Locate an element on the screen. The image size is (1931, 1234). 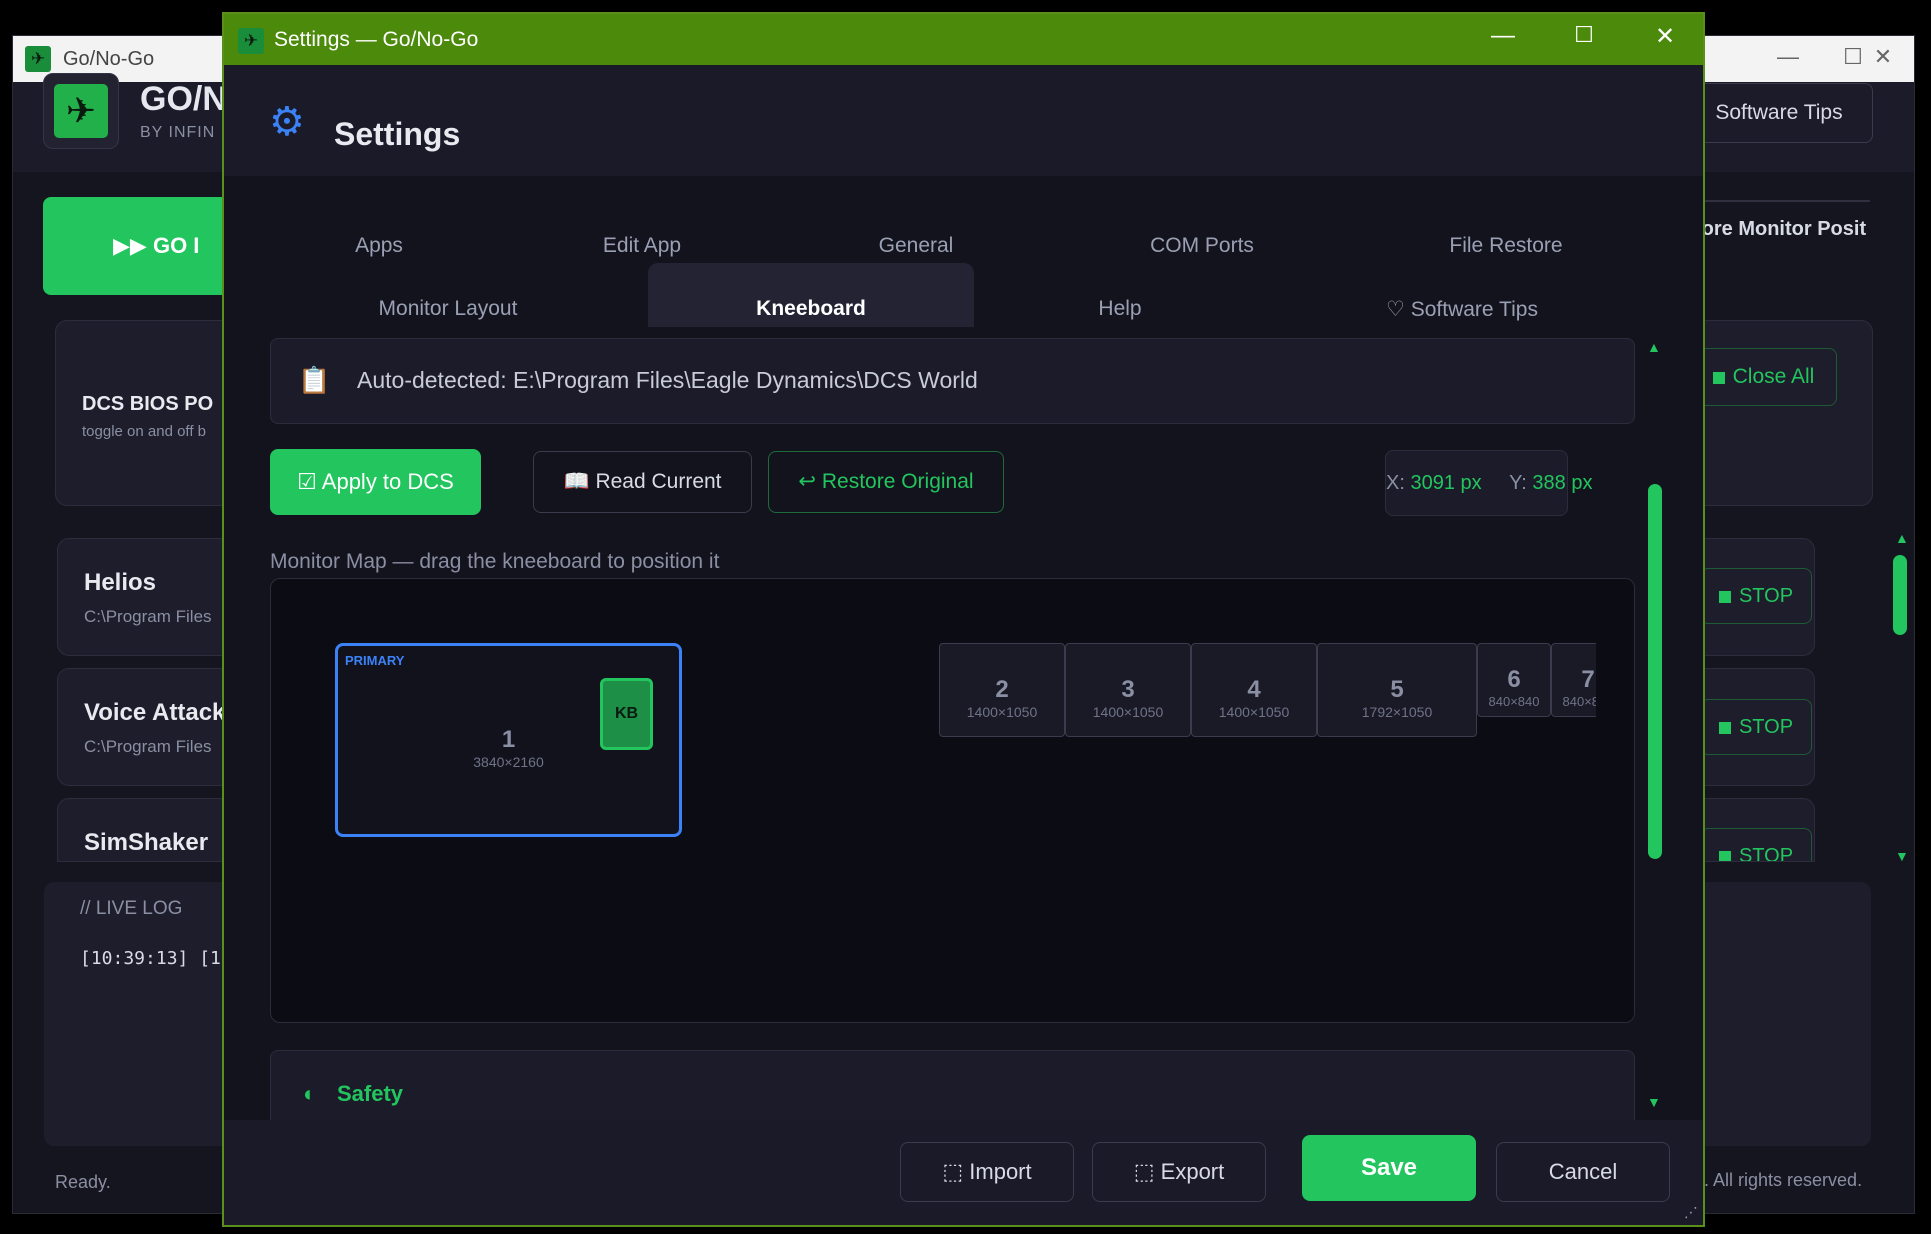
import-label: Import is located at coordinates (1000, 1171).